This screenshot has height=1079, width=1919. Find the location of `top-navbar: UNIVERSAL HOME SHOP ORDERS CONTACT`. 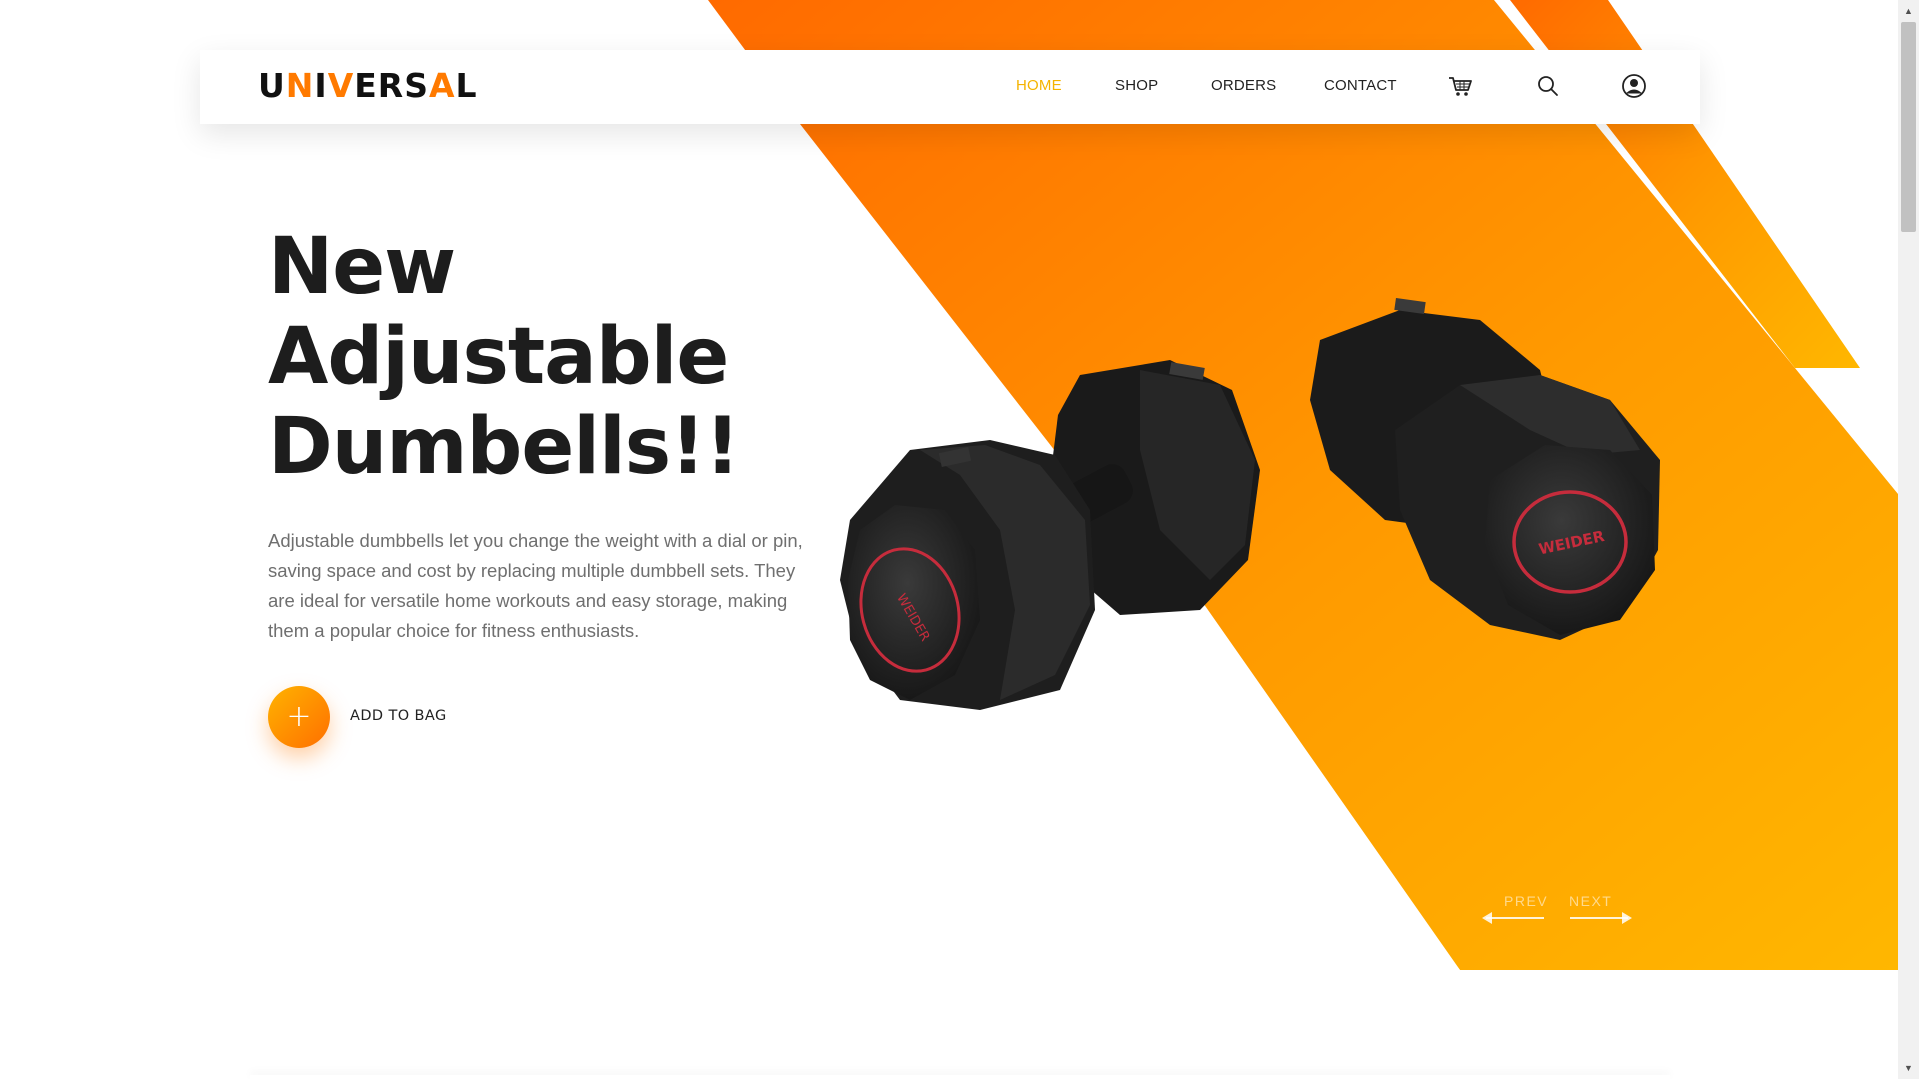

top-navbar: UNIVERSAL HOME SHOP ORDERS CONTACT is located at coordinates (950, 87).